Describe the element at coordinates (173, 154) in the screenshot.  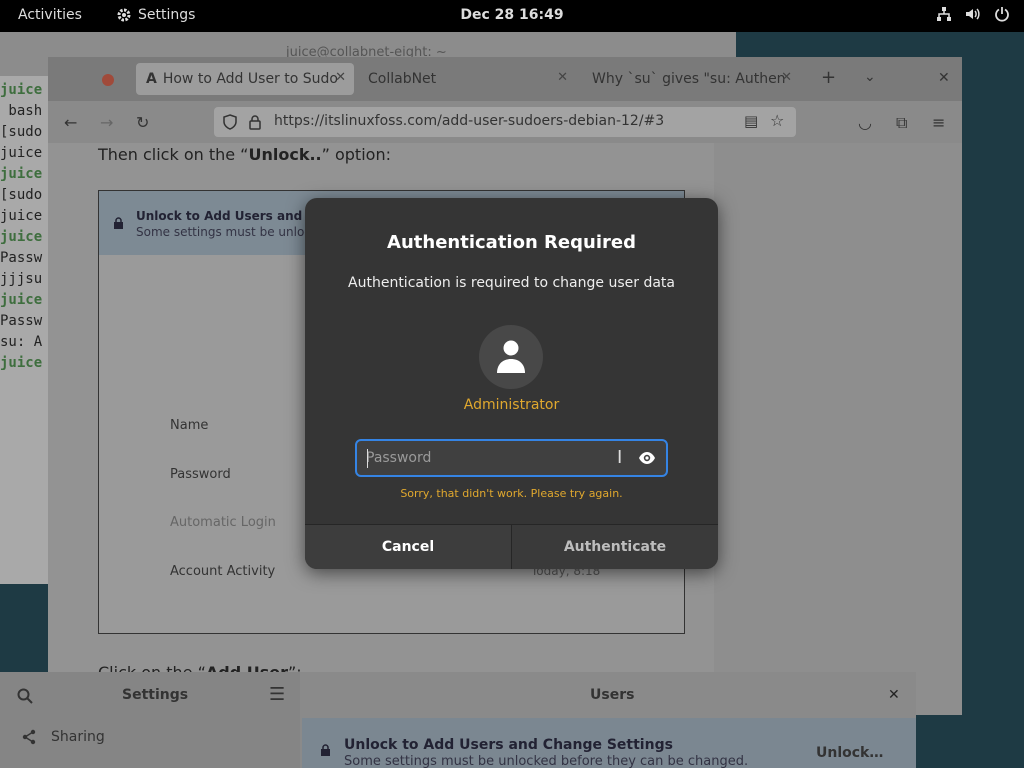
I see `instruction-prefix: Then click on the “` at that location.